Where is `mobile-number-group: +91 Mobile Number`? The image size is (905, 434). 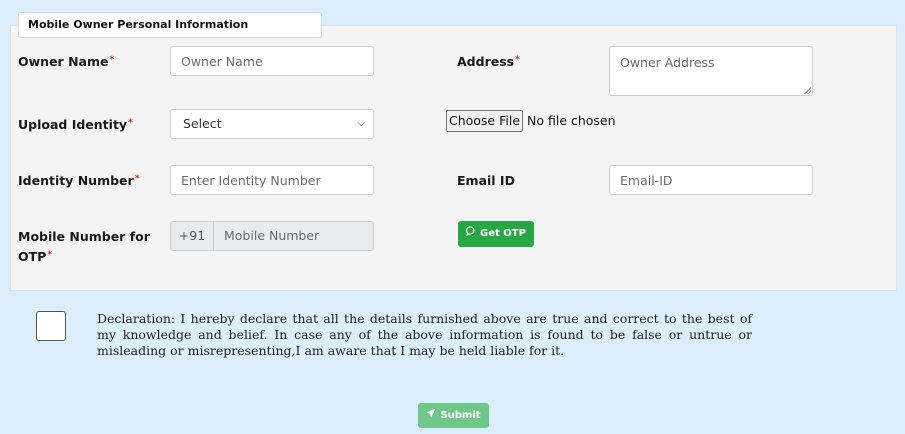
mobile-number-group: +91 Mobile Number is located at coordinates (272, 236).